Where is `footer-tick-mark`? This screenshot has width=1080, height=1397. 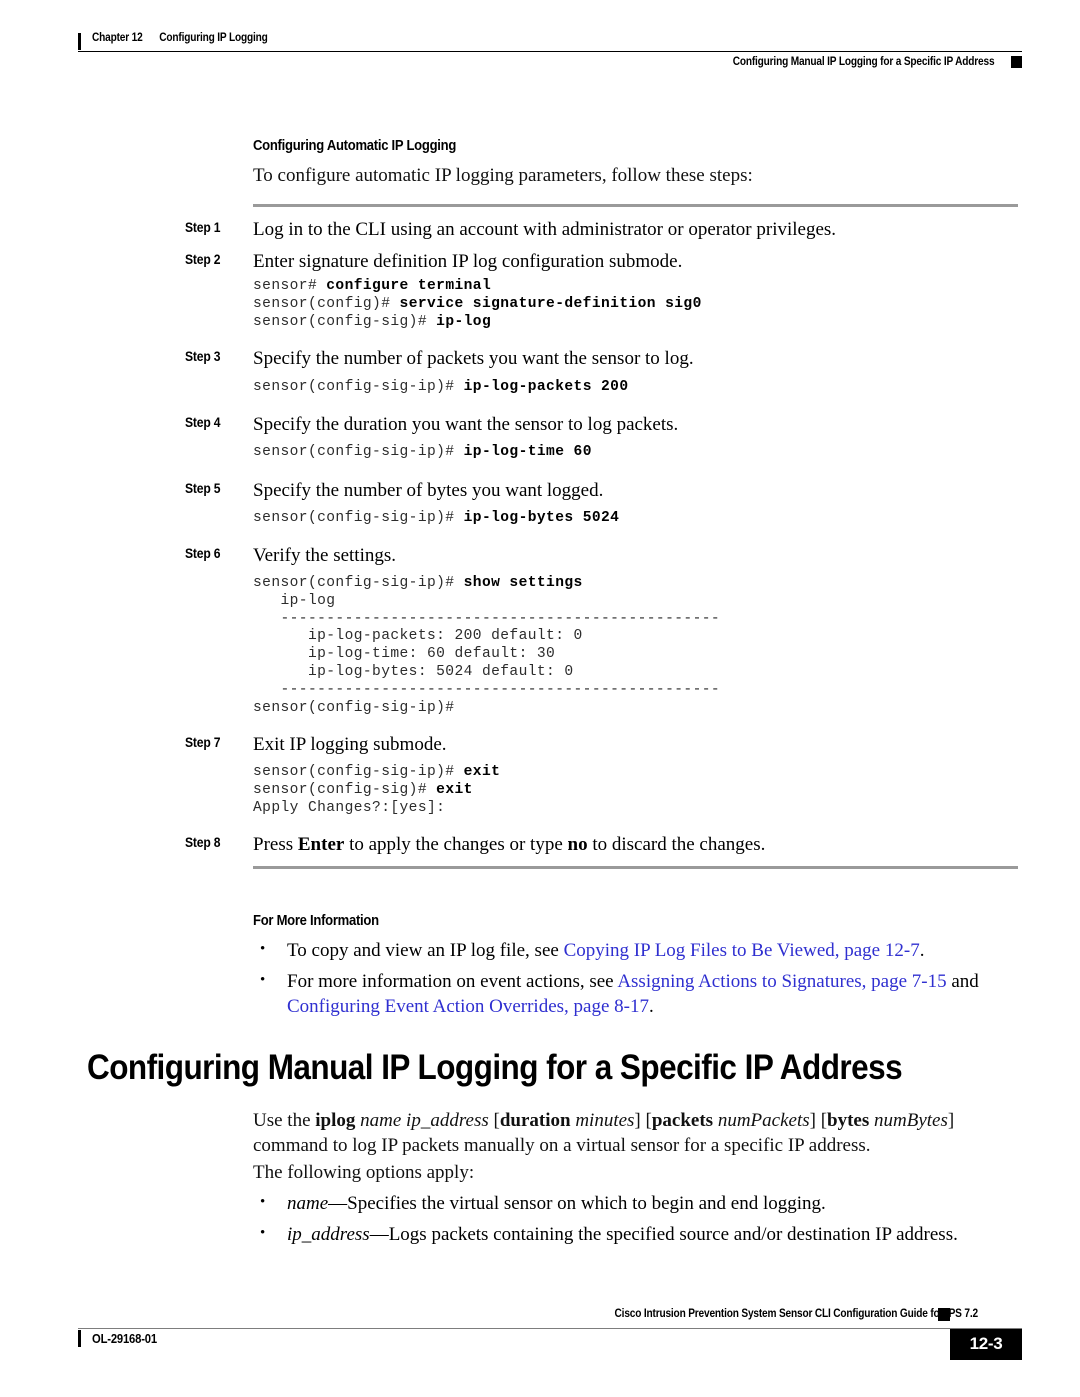 footer-tick-mark is located at coordinates (79, 1338).